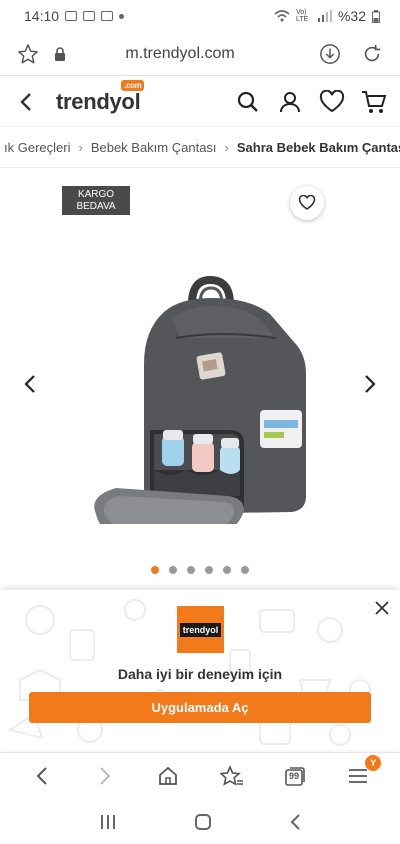 Image resolution: width=400 pixels, height=844 pixels. I want to click on user-icon, so click(290, 102).